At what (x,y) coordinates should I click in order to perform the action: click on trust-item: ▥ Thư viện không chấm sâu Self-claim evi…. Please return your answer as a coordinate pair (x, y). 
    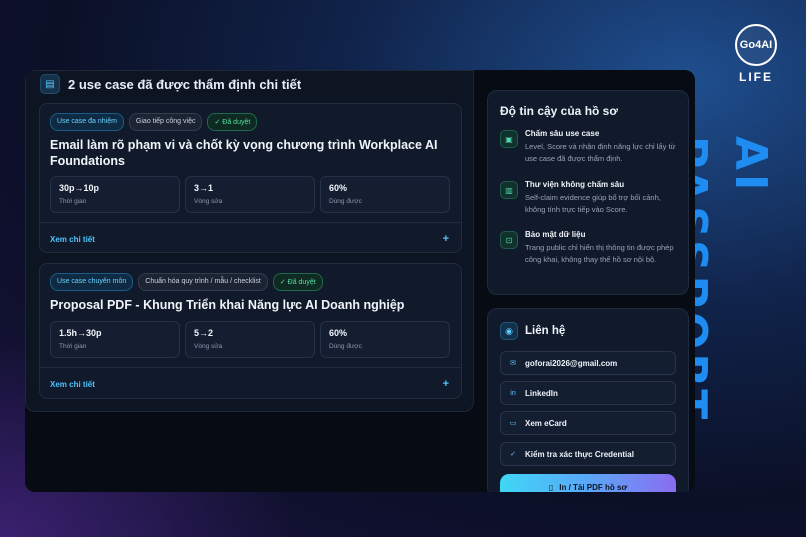
    Looking at the image, I should click on (590, 198).